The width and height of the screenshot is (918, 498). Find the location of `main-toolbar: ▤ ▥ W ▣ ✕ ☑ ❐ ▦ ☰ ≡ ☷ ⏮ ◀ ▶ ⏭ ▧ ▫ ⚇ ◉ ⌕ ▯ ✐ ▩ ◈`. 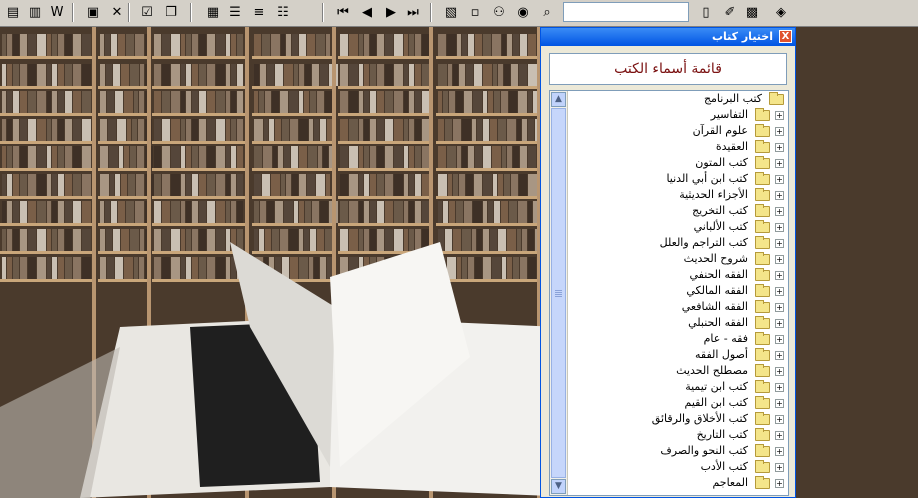

main-toolbar: ▤ ▥ W ▣ ✕ ☑ ❐ ▦ ☰ ≡ ☷ ⏮ ◀ ▶ ⏭ ▧ ▫ ⚇ ◉ ⌕ ▯ ✐ ▩ ◈ is located at coordinates (459, 13).